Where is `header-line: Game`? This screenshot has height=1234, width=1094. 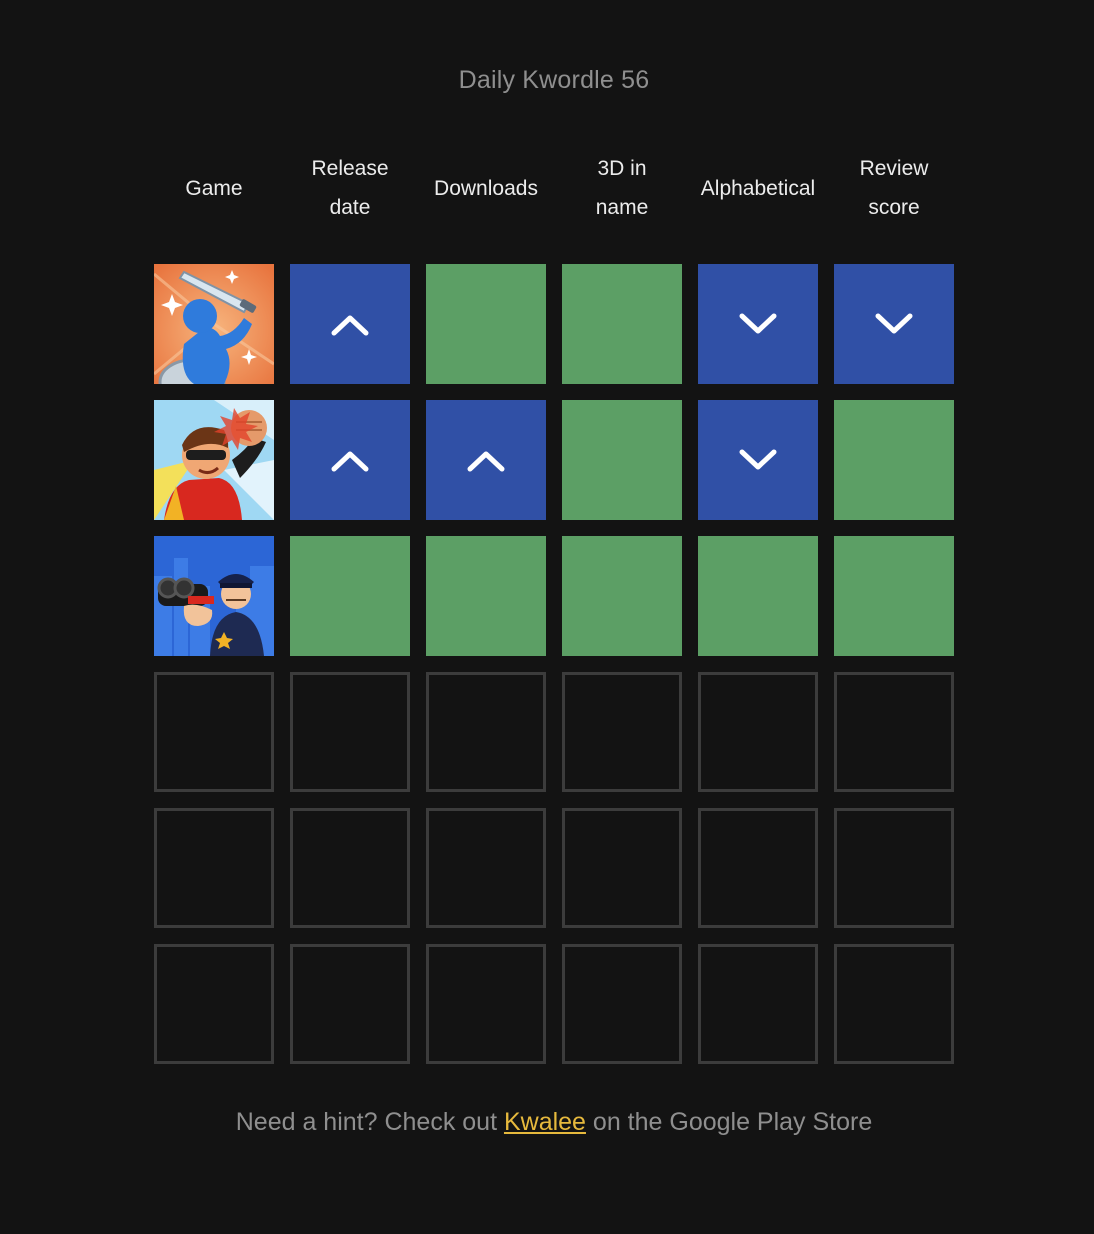
header-line: Game is located at coordinates (214, 188).